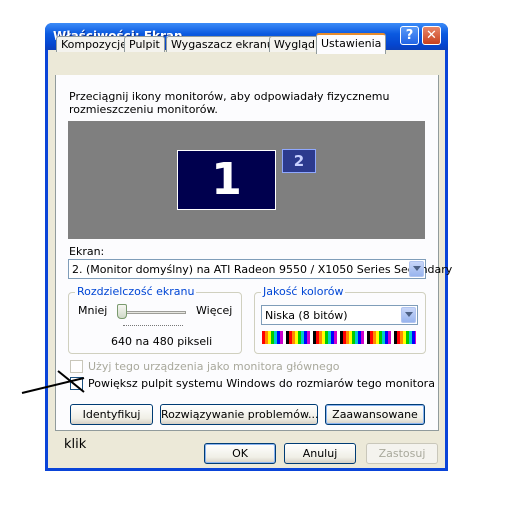 The width and height of the screenshot is (513, 522). I want to click on annotation-arrow, so click(53, 382).